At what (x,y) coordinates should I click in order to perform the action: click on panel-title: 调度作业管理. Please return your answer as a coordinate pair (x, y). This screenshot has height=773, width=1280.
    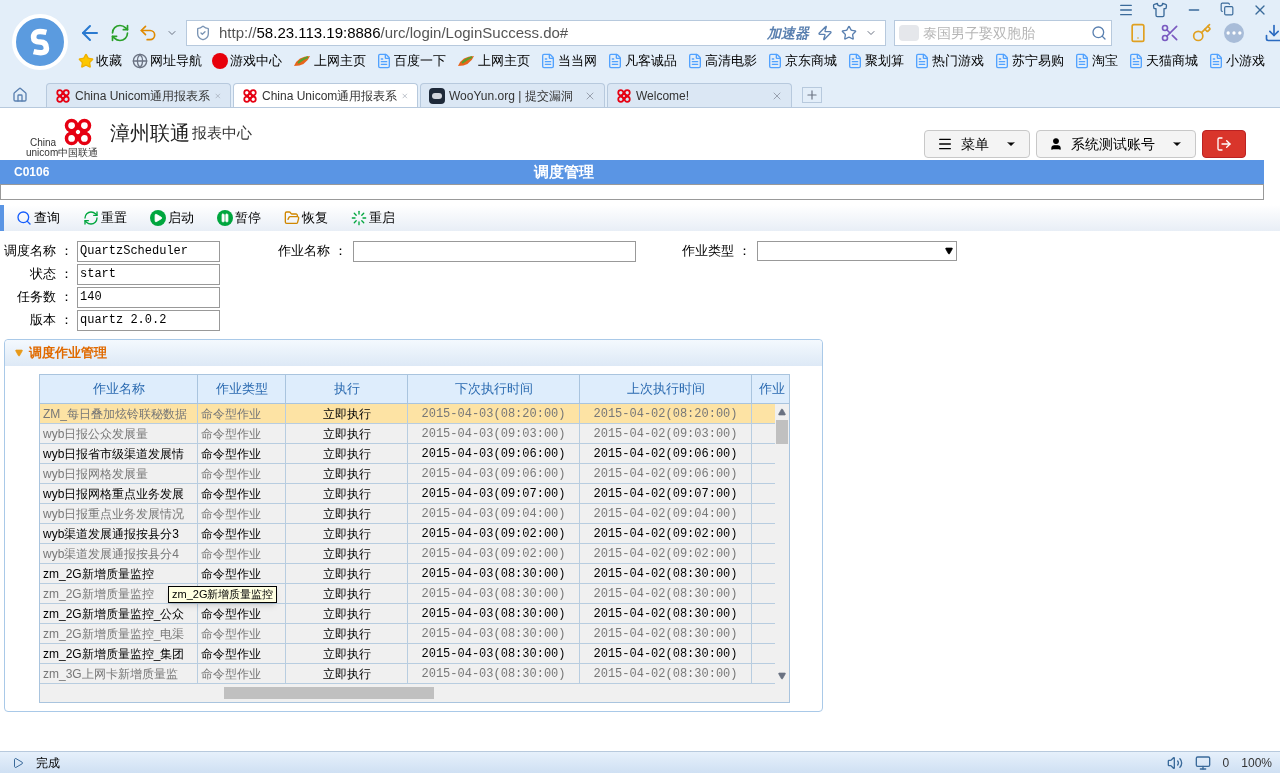
    Looking at the image, I should click on (68, 353).